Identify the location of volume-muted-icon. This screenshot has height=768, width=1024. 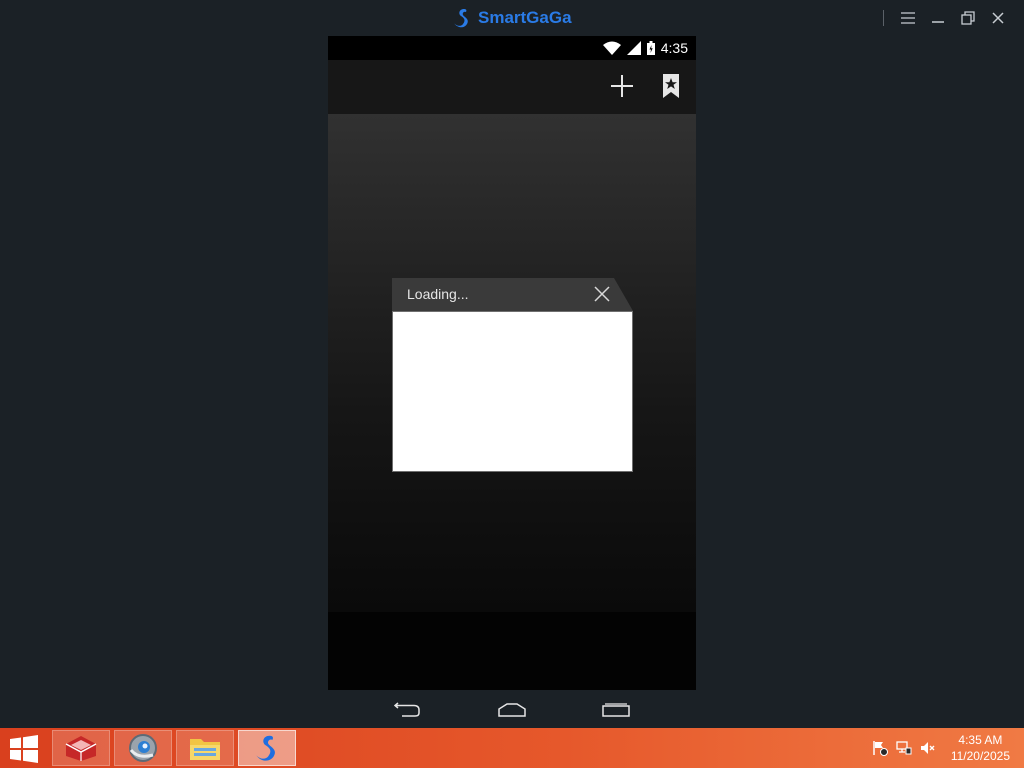
(928, 748).